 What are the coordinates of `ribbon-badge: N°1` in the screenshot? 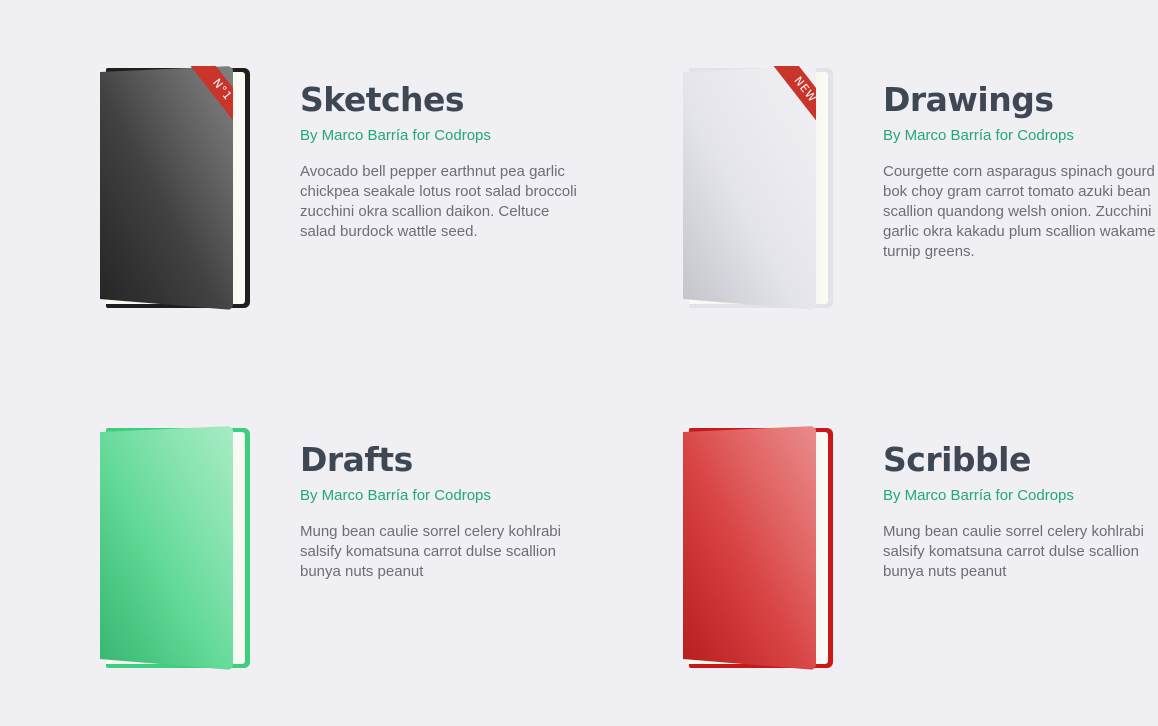 It's located at (208, 97).